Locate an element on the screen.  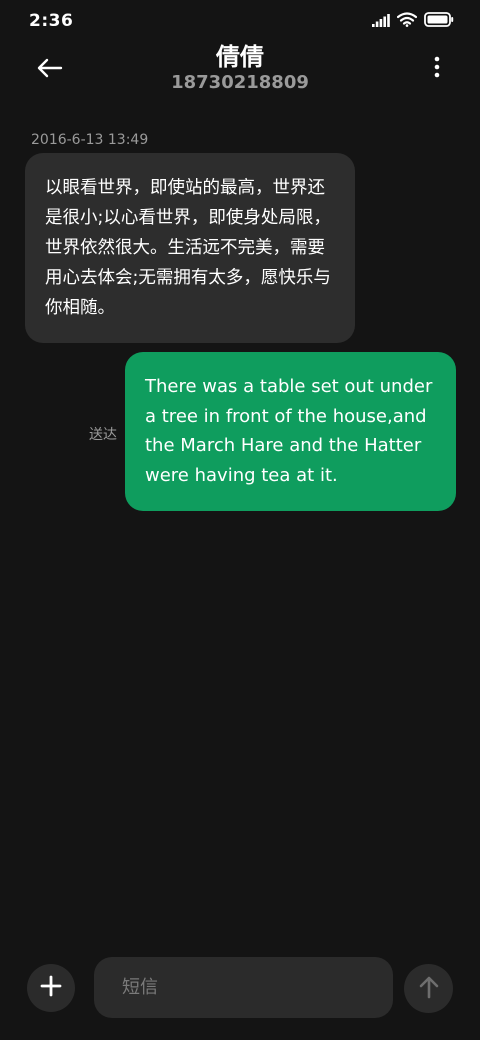
more-options-button is located at coordinates (437, 69).